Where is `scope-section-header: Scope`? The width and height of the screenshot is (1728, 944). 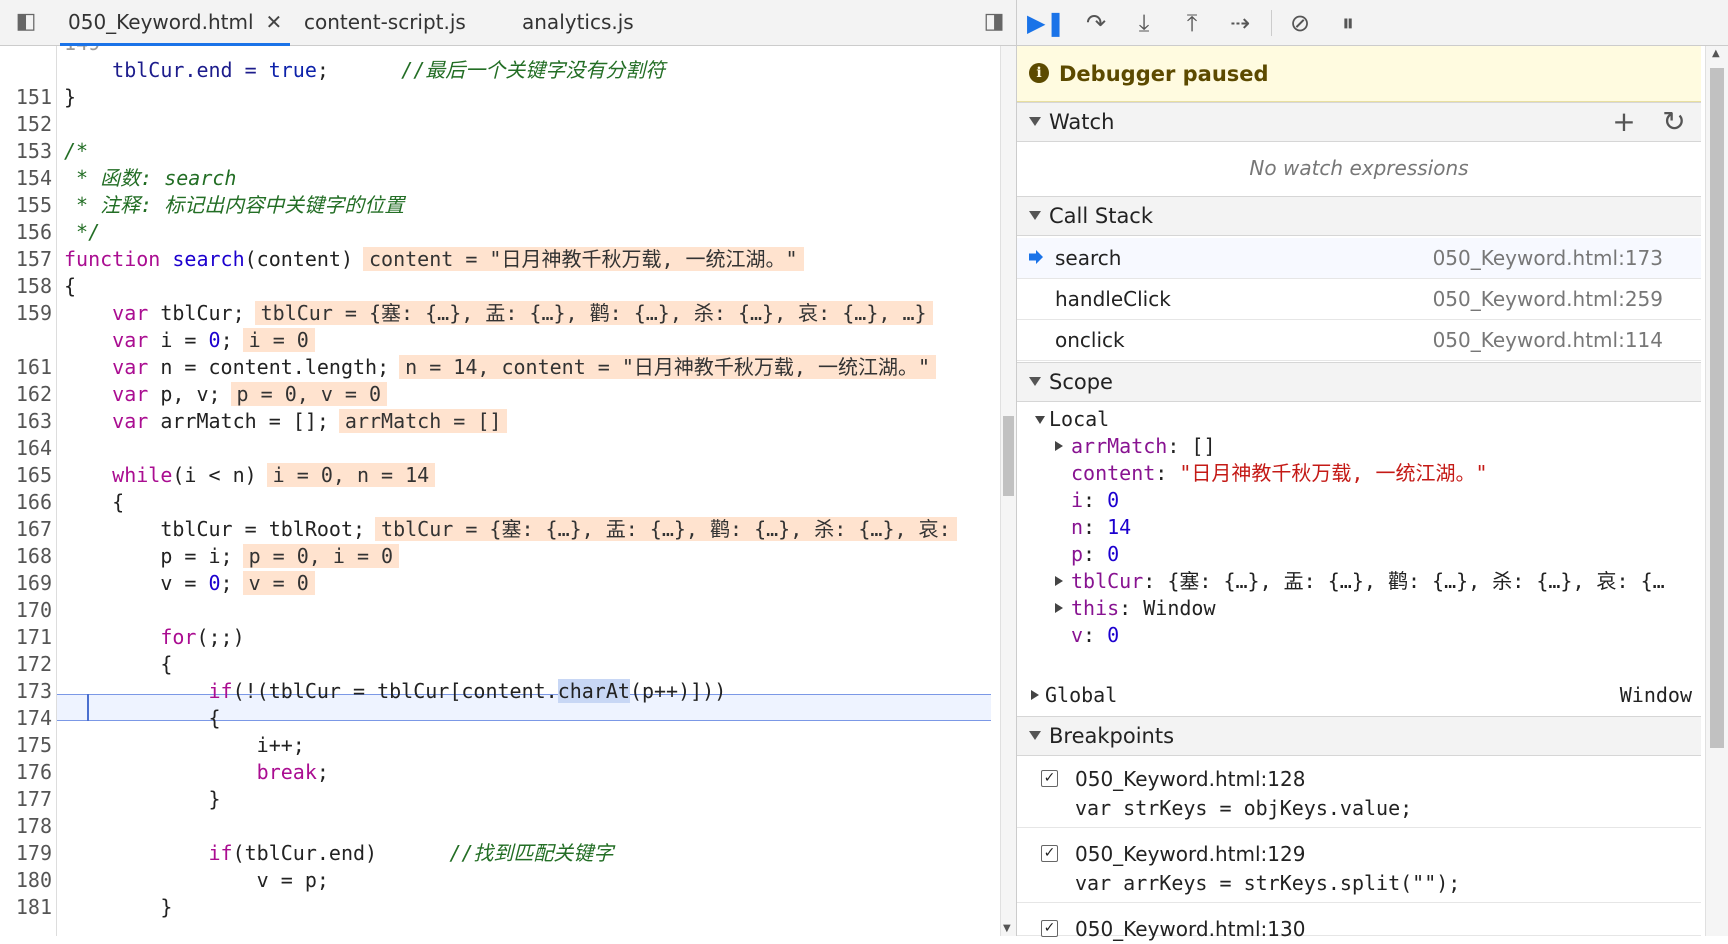 scope-section-header: Scope is located at coordinates (1359, 382).